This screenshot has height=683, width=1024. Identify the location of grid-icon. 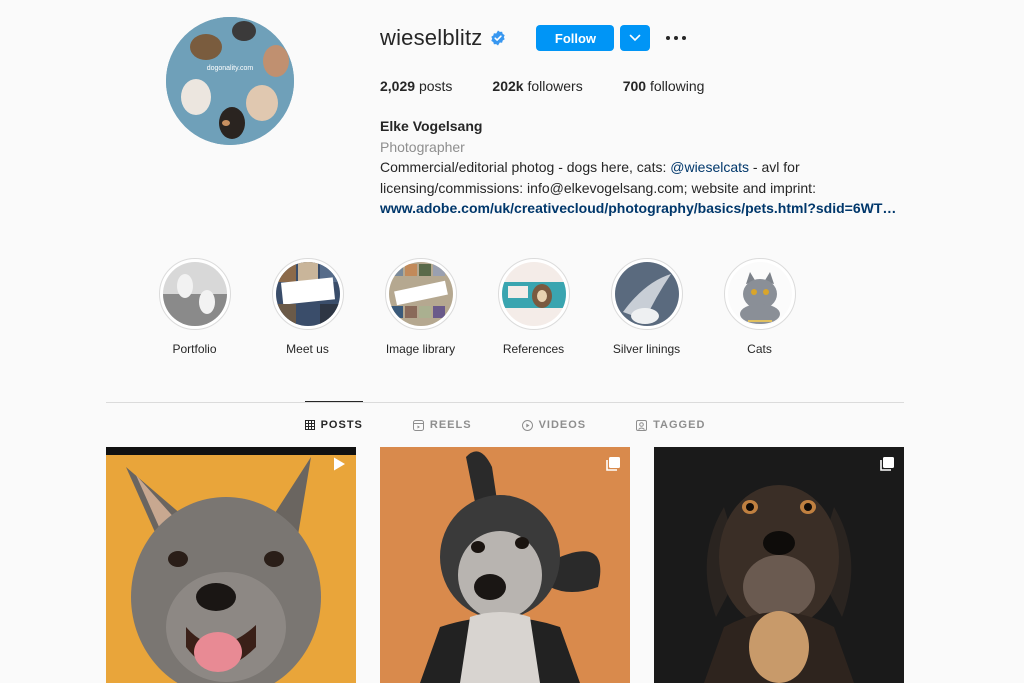
(309, 424).